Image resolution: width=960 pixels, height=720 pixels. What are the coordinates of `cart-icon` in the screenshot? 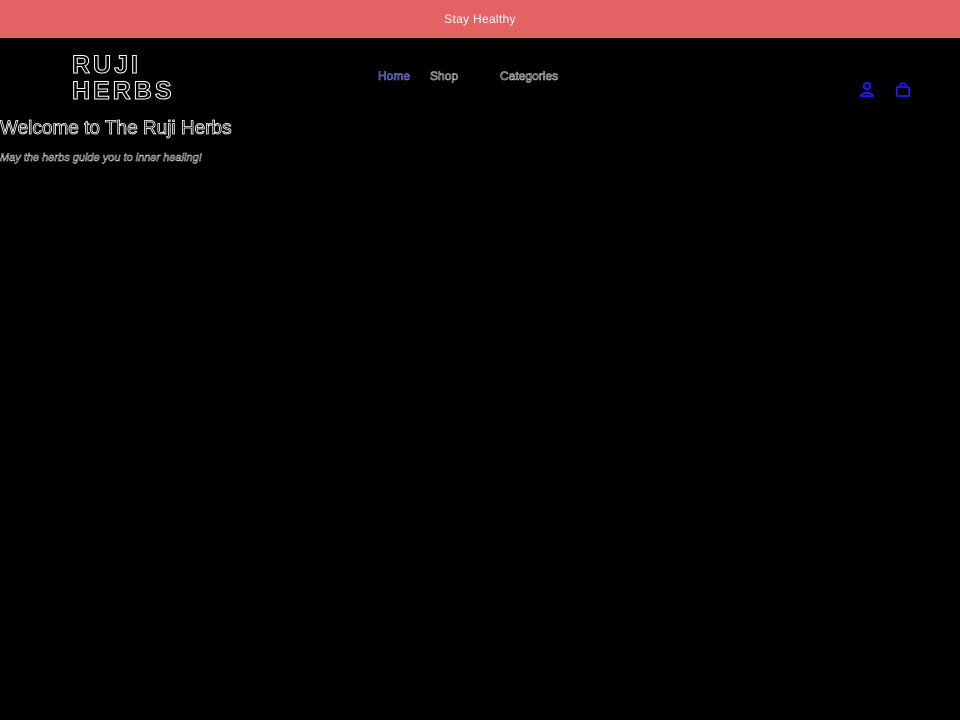 It's located at (903, 89).